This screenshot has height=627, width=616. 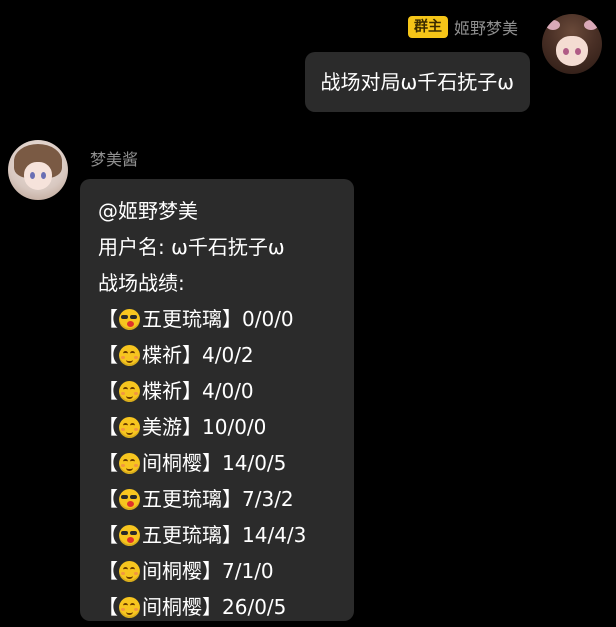 What do you see at coordinates (254, 463) in the screenshot?
I see `kda-score: 14/0/5` at bounding box center [254, 463].